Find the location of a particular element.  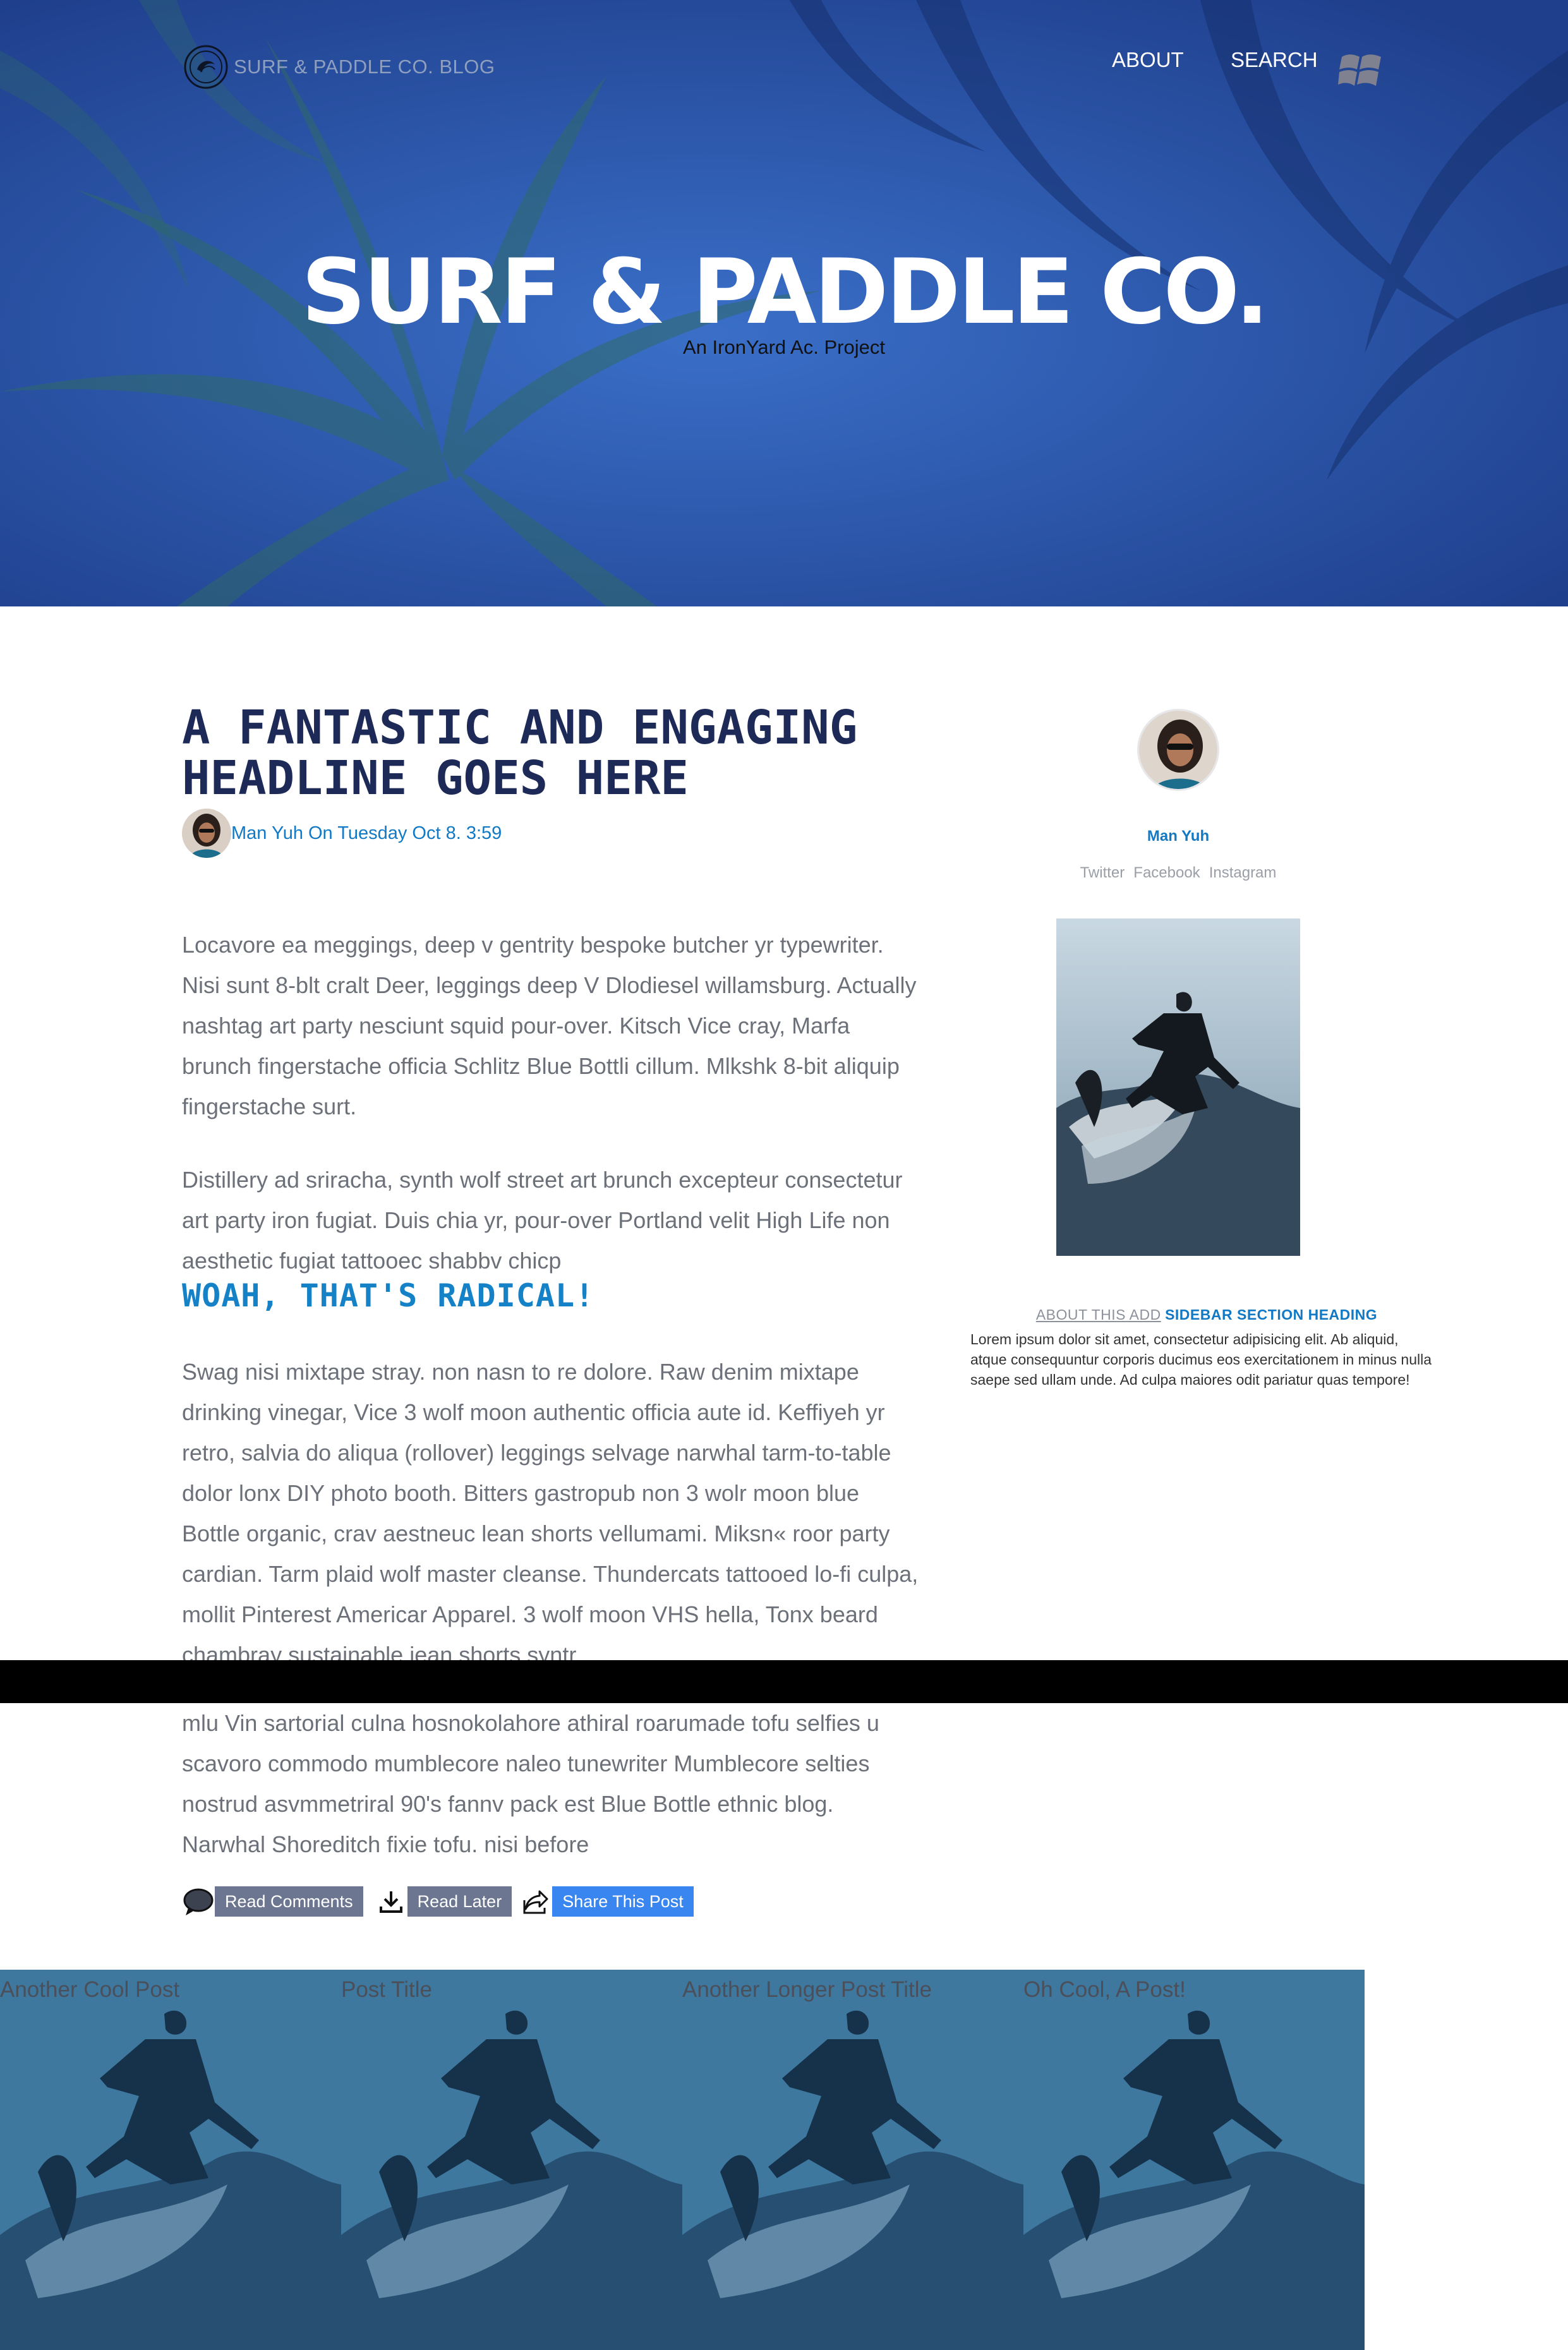

read-later-button: Read Later is located at coordinates (443, 1902).